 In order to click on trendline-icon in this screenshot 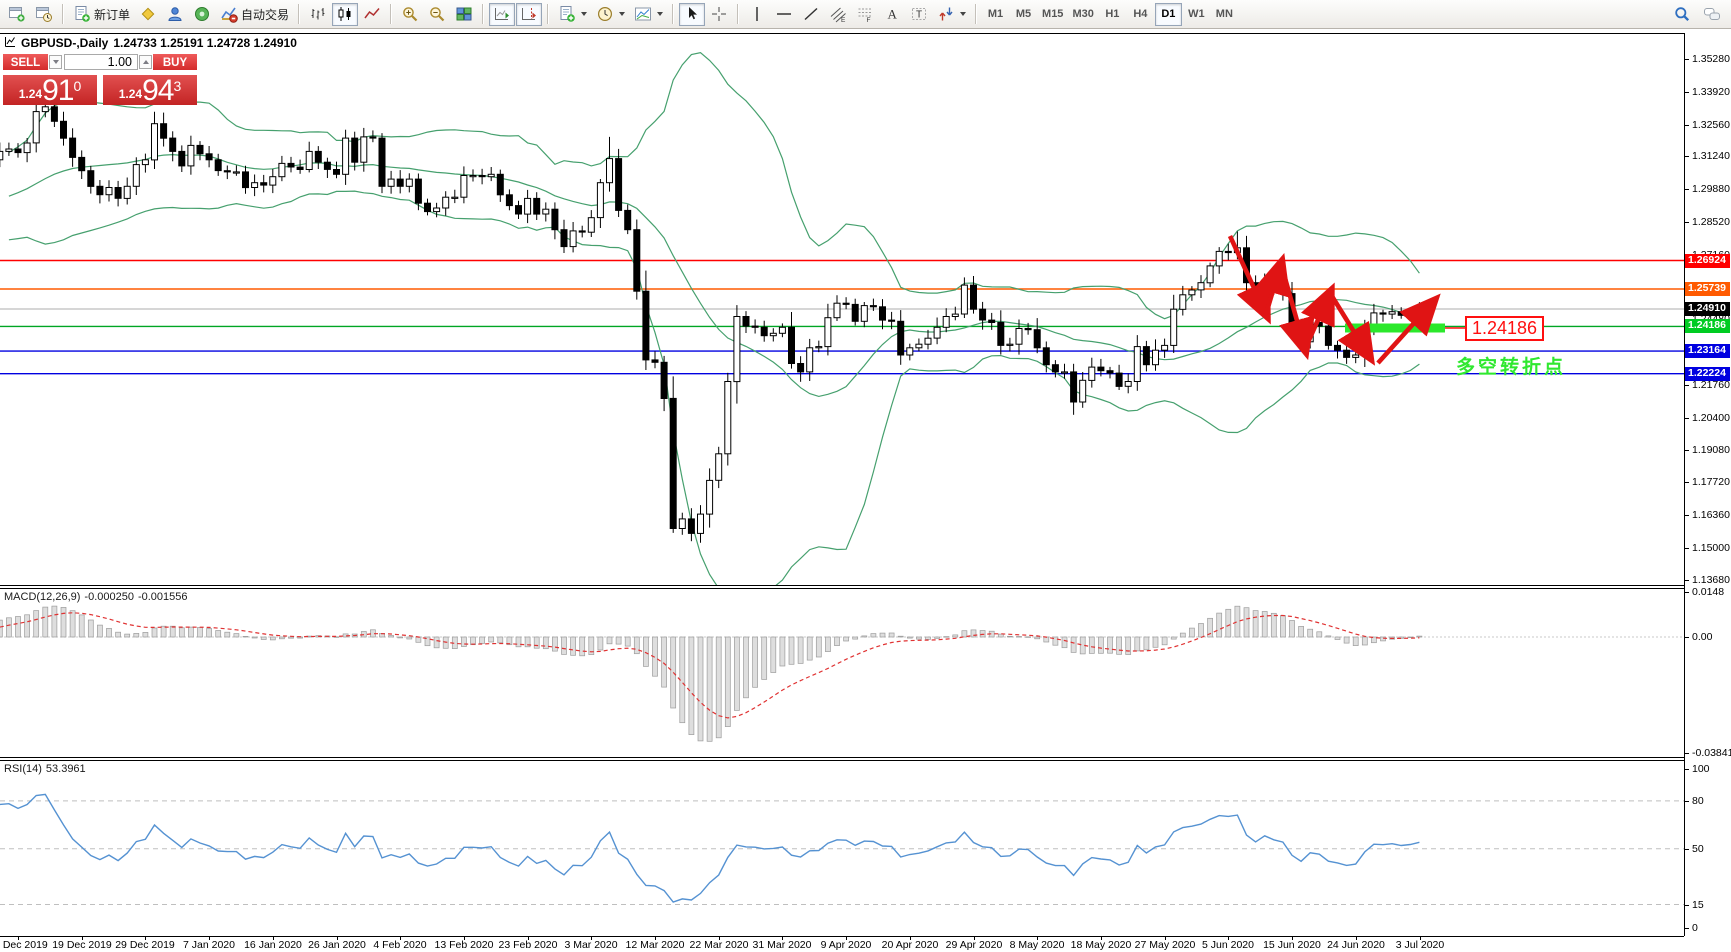, I will do `click(811, 14)`.